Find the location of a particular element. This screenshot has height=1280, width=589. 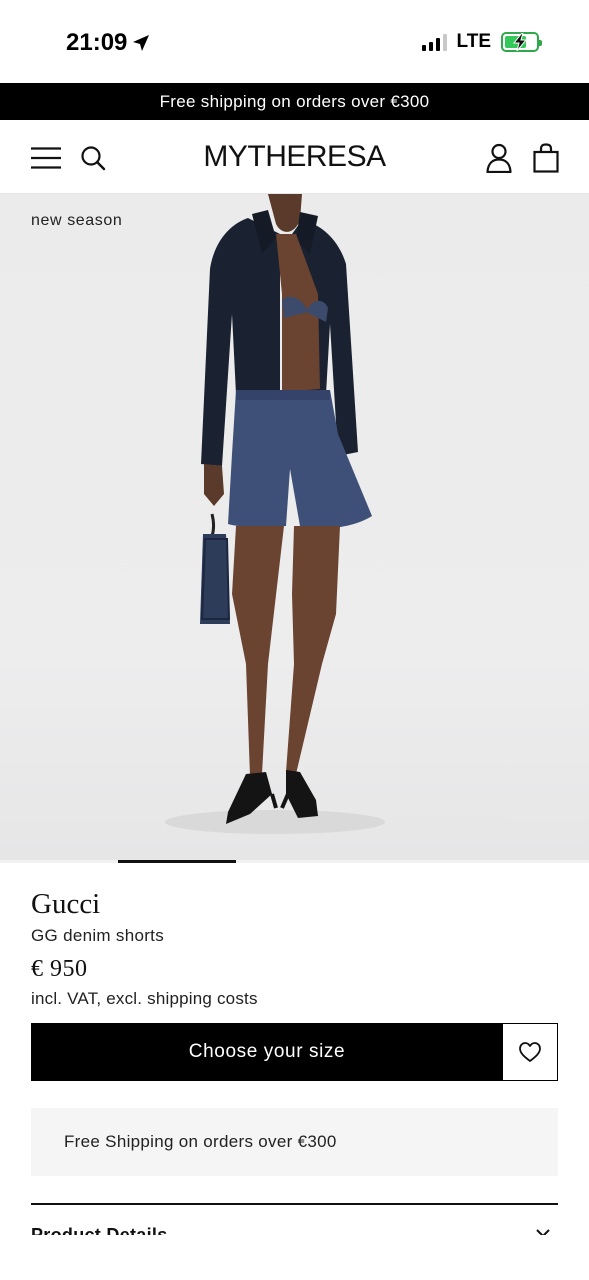

promo-banner-text: Free shipping on orders over €300 is located at coordinates (294, 101).